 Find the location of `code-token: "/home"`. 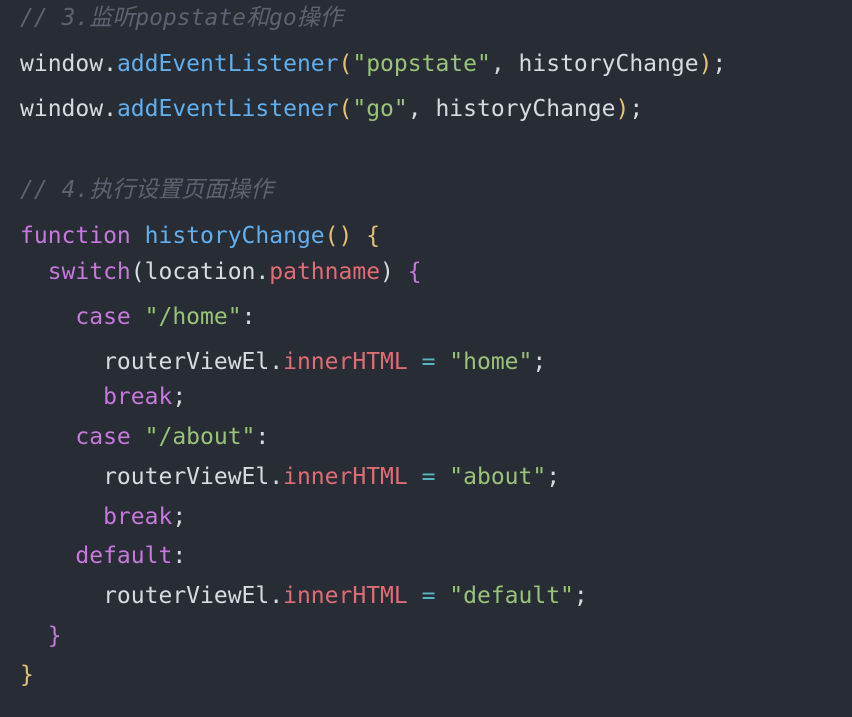

code-token: "/home" is located at coordinates (193, 317).